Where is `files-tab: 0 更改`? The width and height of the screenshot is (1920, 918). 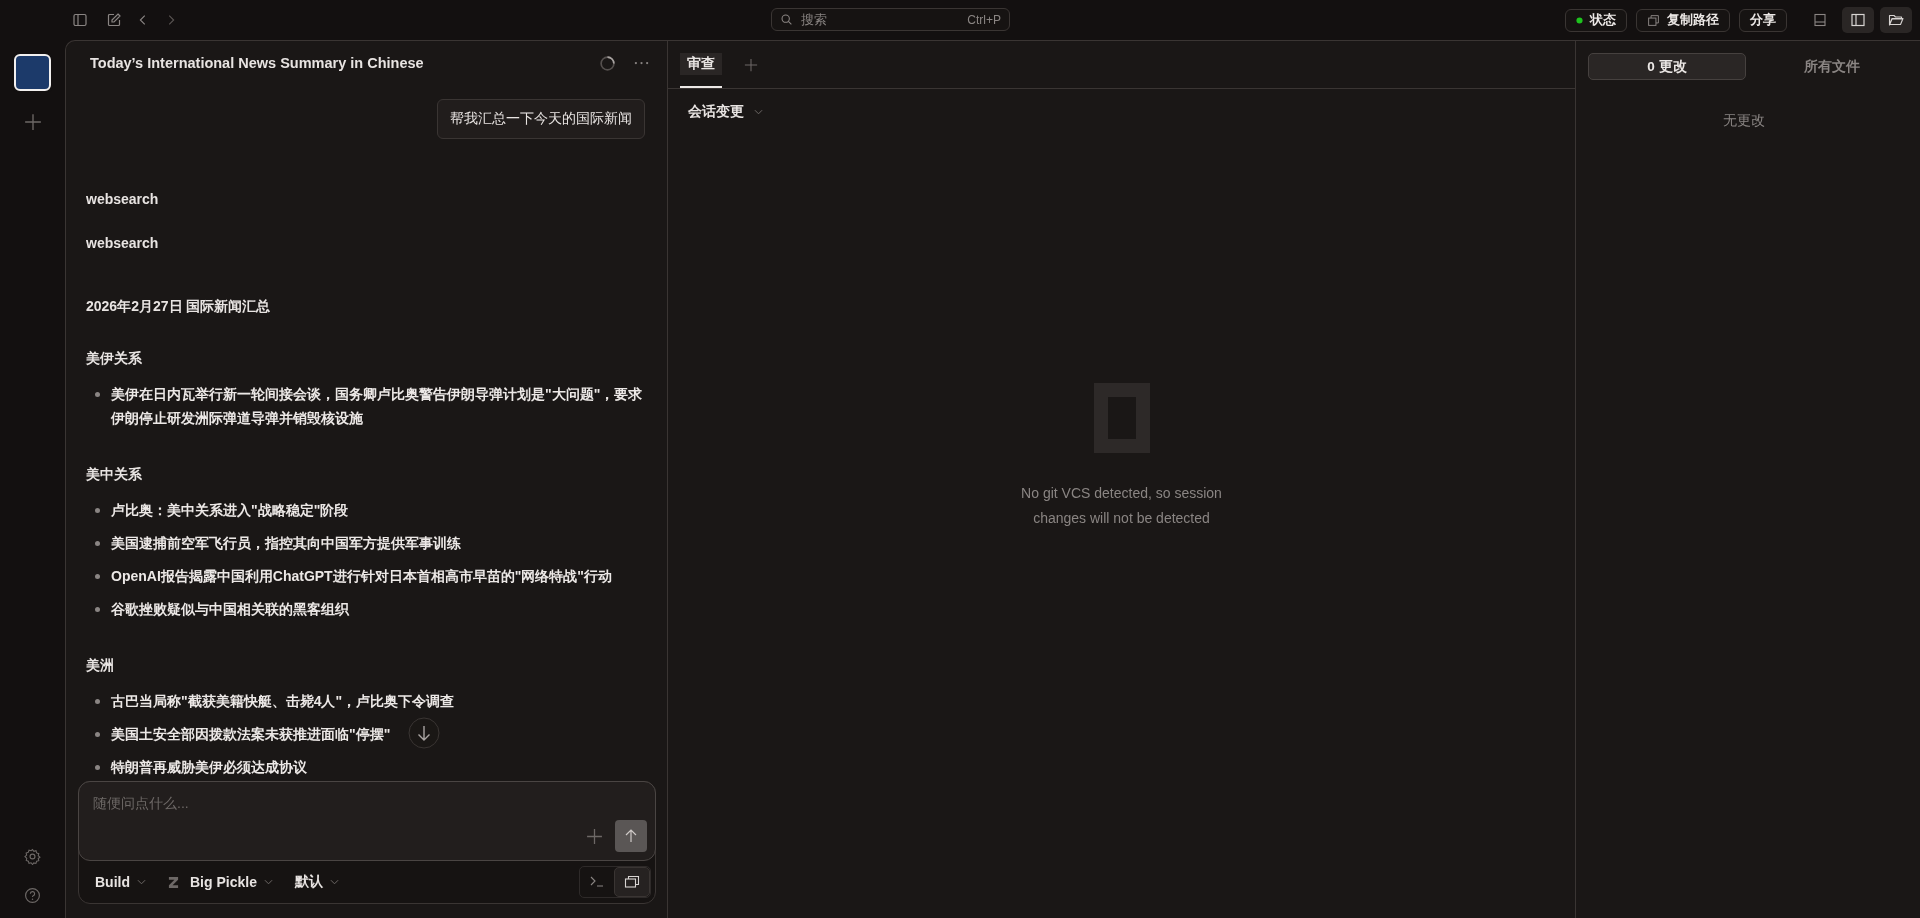 files-tab: 0 更改 is located at coordinates (1667, 66).